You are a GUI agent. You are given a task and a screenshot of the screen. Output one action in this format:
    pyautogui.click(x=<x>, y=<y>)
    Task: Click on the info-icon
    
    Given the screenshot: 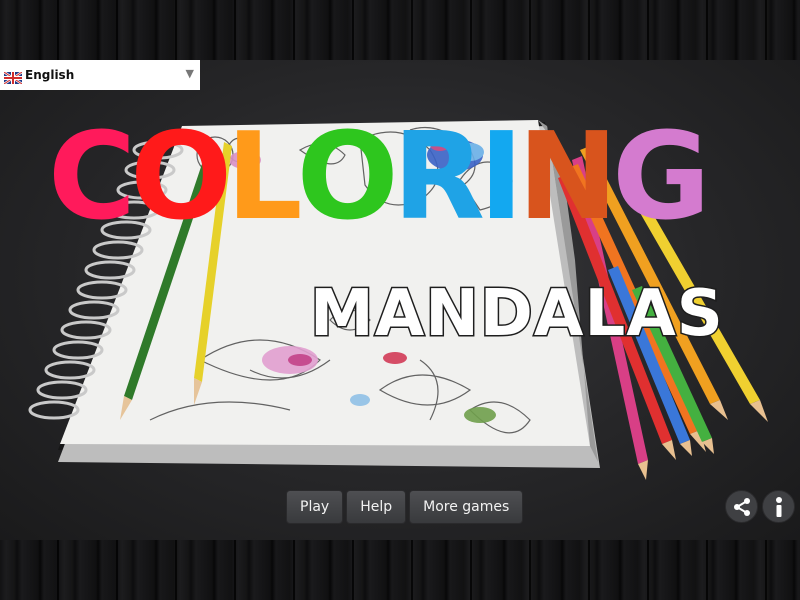 What is the action you would take?
    pyautogui.click(x=778, y=506)
    